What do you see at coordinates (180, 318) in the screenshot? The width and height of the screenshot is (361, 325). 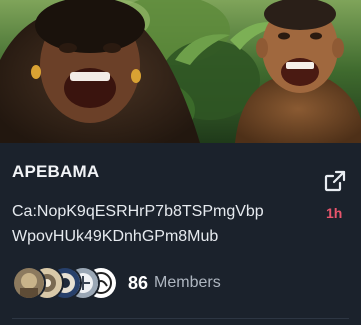 I see `divider` at bounding box center [180, 318].